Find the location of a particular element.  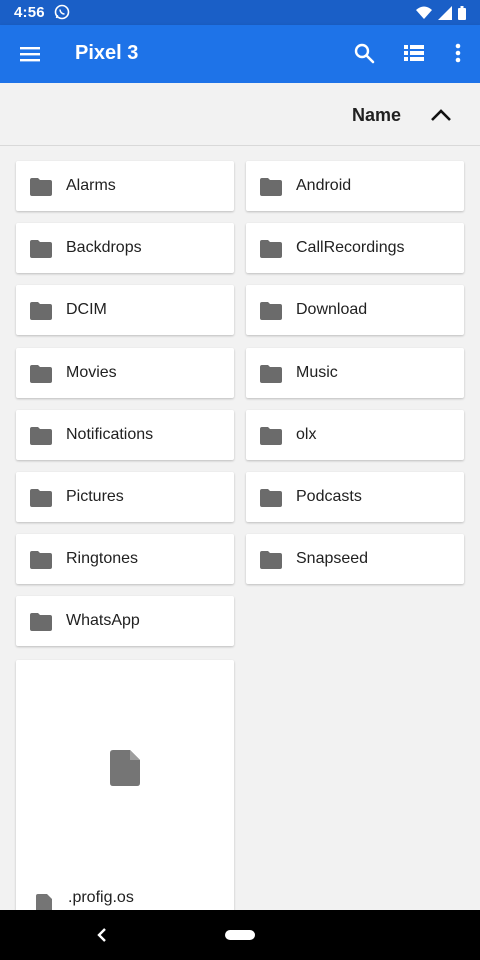

folder-tile: olx is located at coordinates (355, 434).